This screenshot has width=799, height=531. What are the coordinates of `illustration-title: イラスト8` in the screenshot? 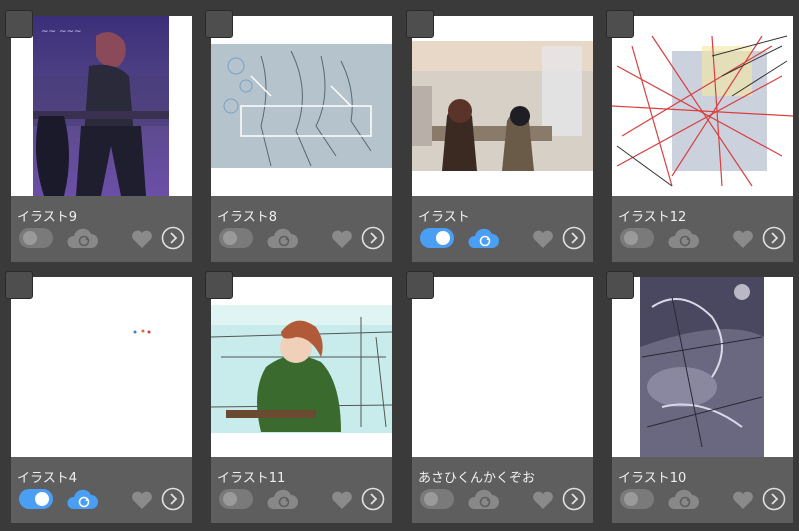 It's located at (247, 217).